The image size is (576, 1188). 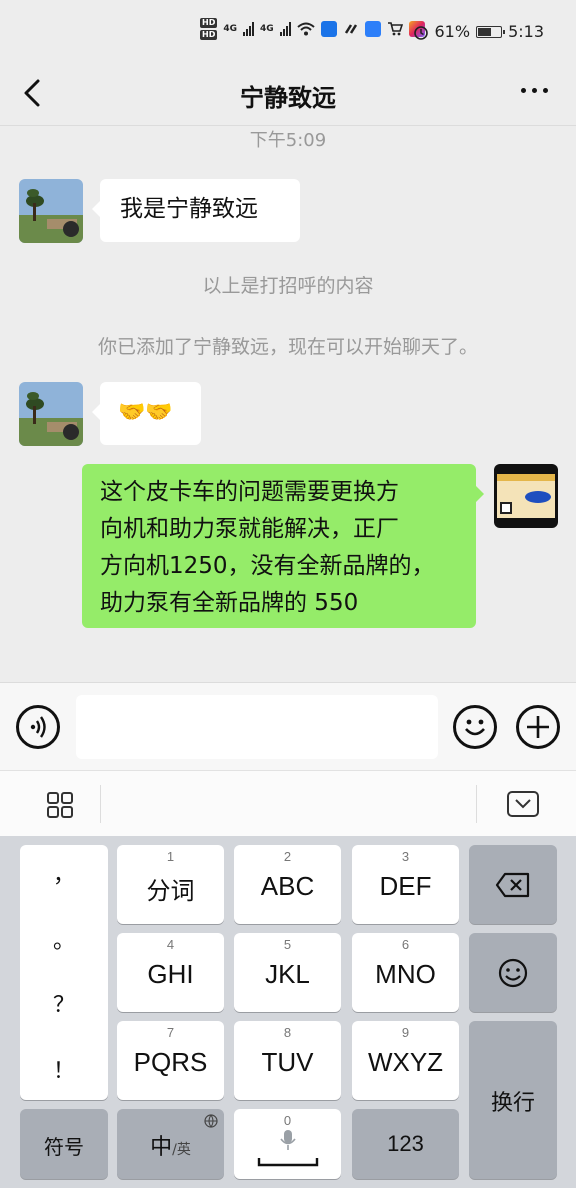 What do you see at coordinates (267, 566) in the screenshot?
I see `message-text-line: 方向机1250，没有全新品牌的，` at bounding box center [267, 566].